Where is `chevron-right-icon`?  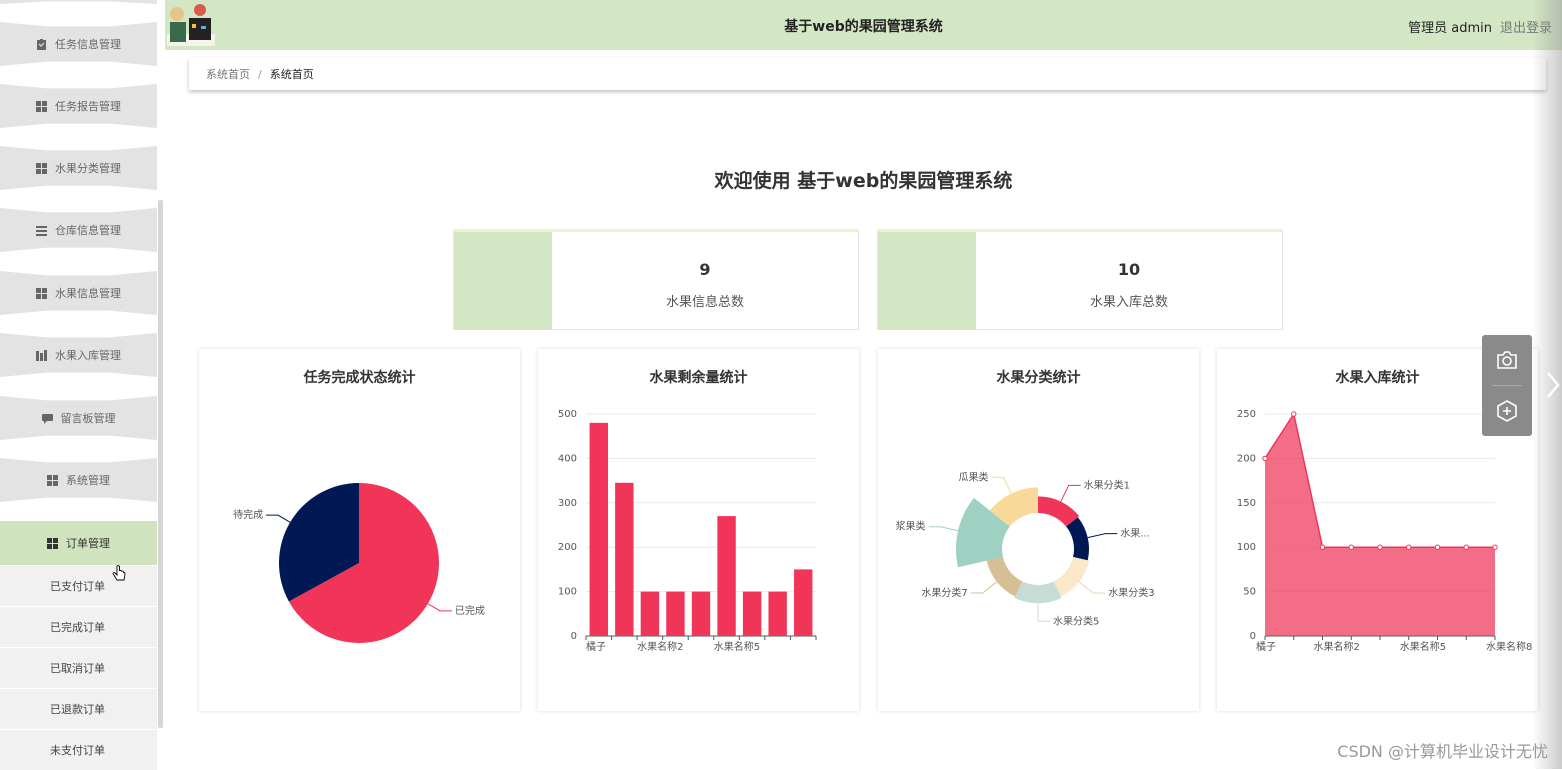 chevron-right-icon is located at coordinates (1553, 385).